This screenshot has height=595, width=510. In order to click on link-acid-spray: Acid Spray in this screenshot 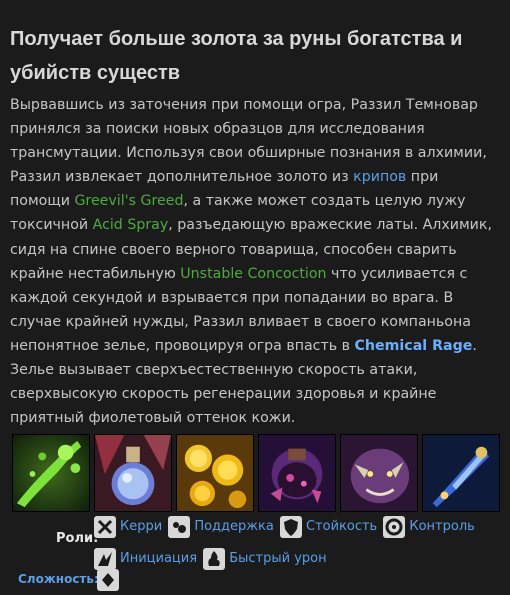, I will do `click(131, 225)`.